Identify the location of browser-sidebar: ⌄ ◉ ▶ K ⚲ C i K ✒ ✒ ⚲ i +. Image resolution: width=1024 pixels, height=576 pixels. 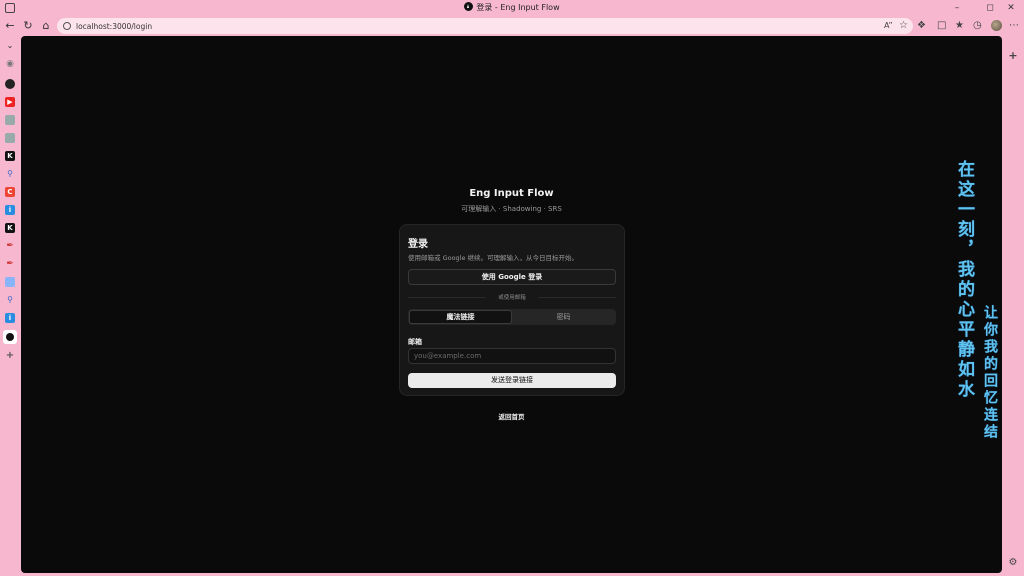
(10, 306).